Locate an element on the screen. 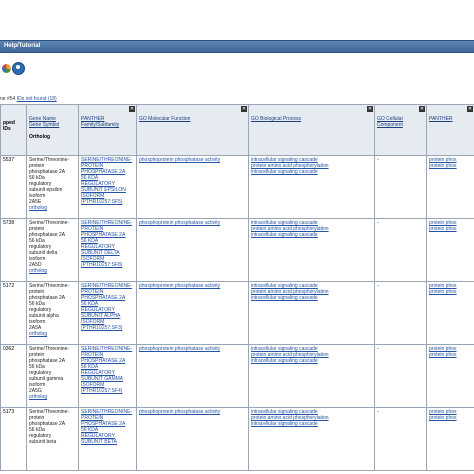  panther-protein-class-header: ✕ PANTHER is located at coordinates (450, 130).